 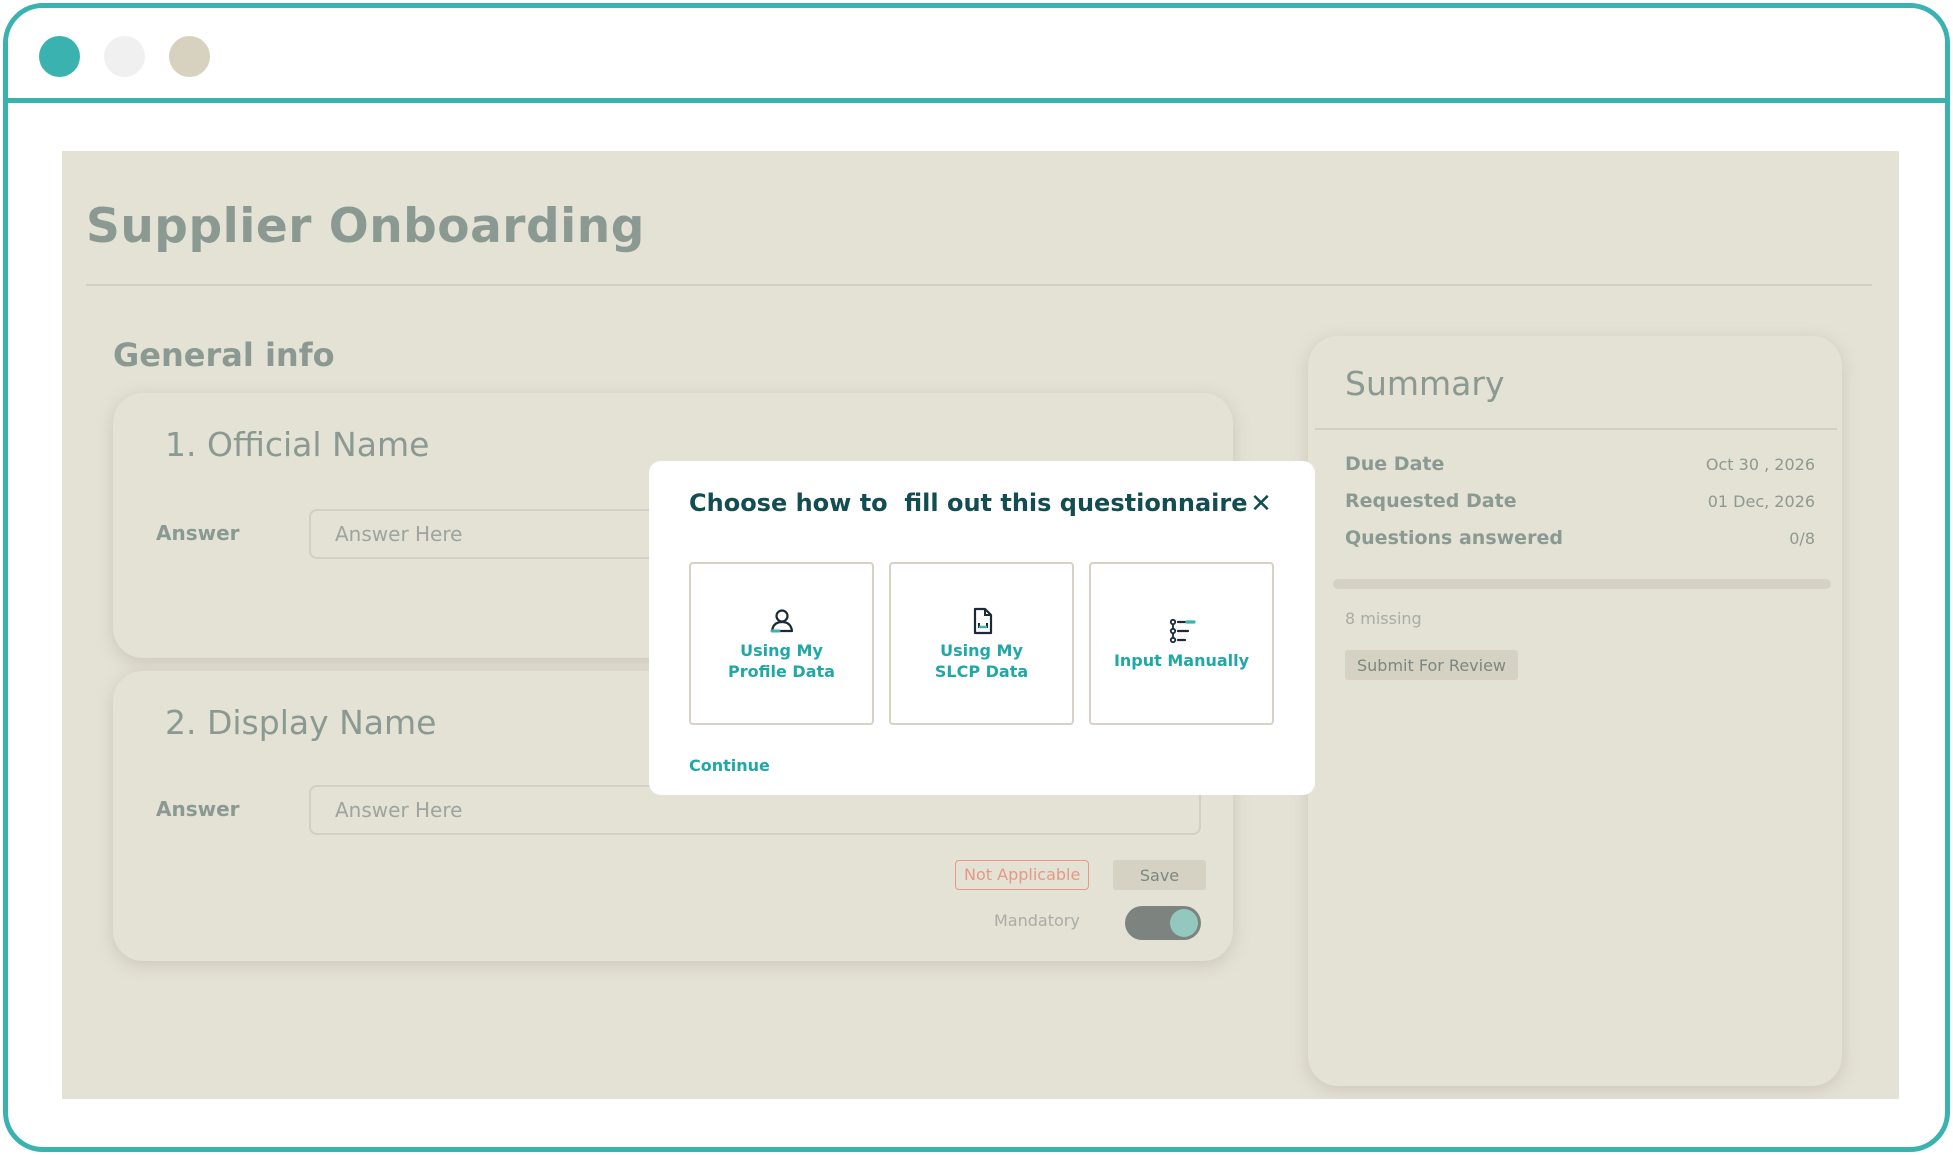 I want to click on requested-date-row: Requested Date 01 Dec, 2026, so click(x=1580, y=501).